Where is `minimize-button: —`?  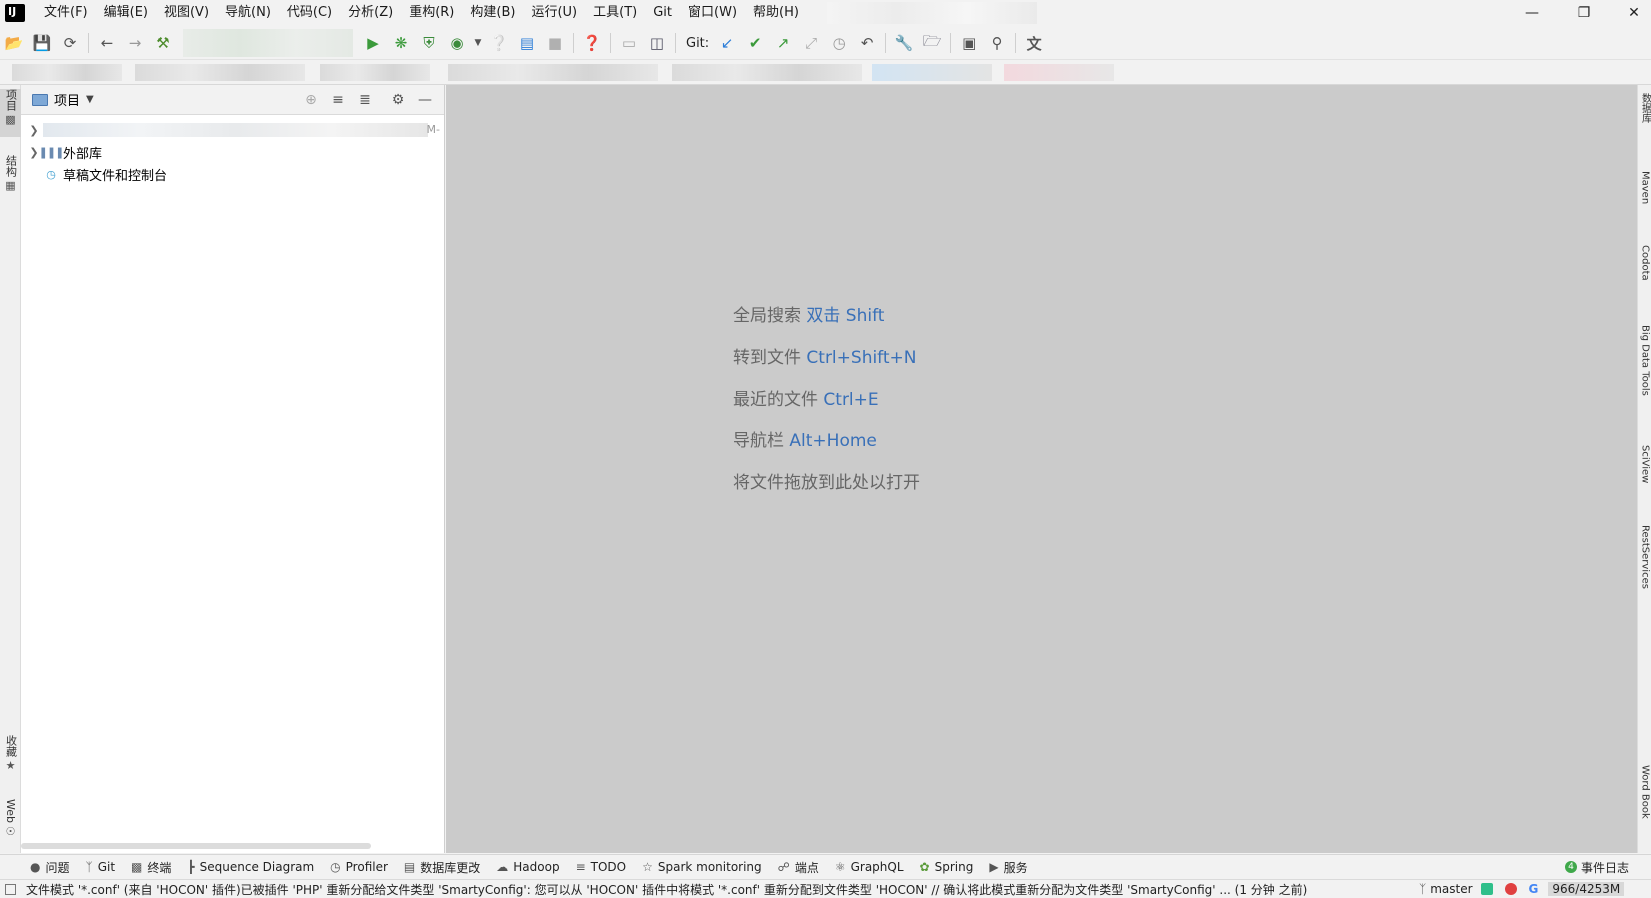 minimize-button: — is located at coordinates (1532, 13).